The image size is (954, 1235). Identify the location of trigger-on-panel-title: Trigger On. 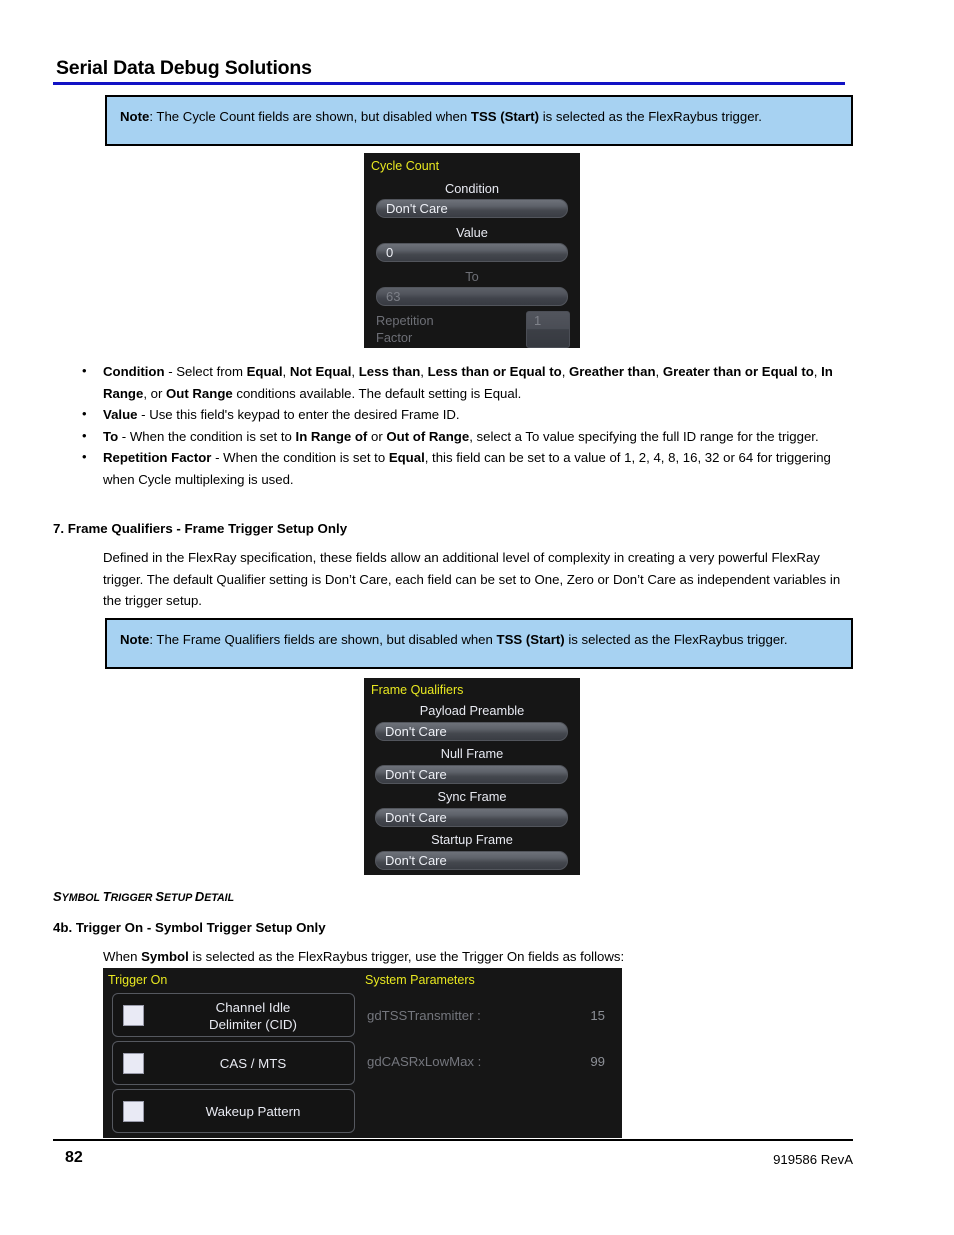
(138, 980).